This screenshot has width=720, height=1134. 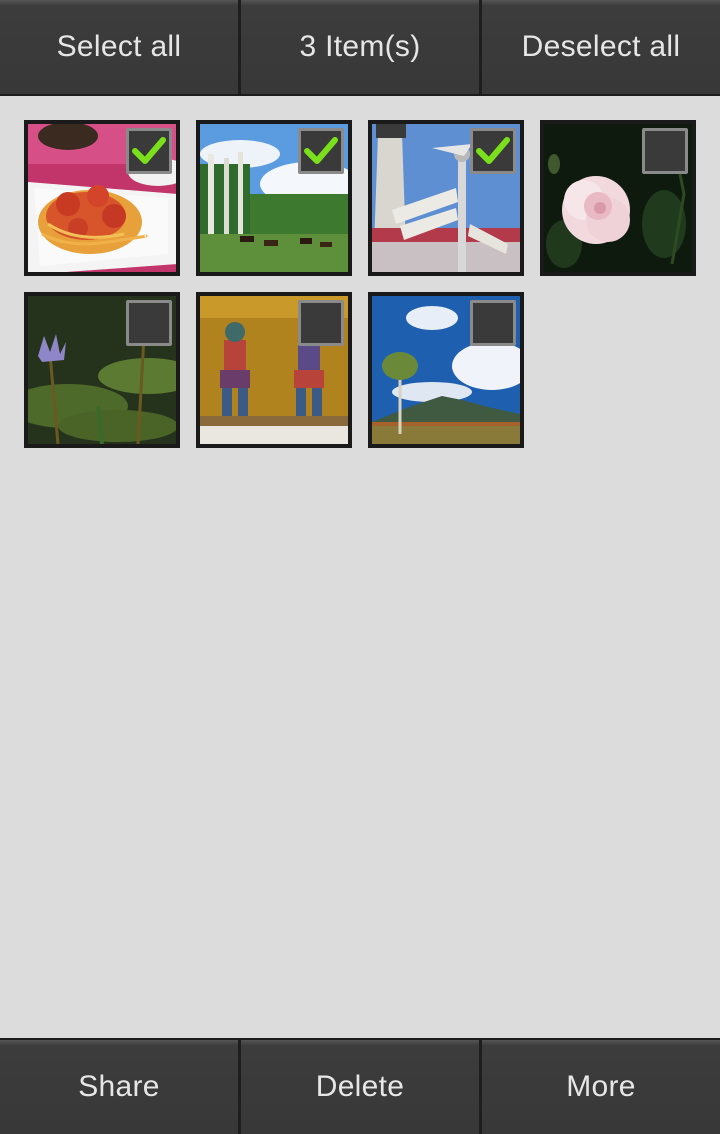 I want to click on photo-thumbnail-pink-rose, so click(x=618, y=198).